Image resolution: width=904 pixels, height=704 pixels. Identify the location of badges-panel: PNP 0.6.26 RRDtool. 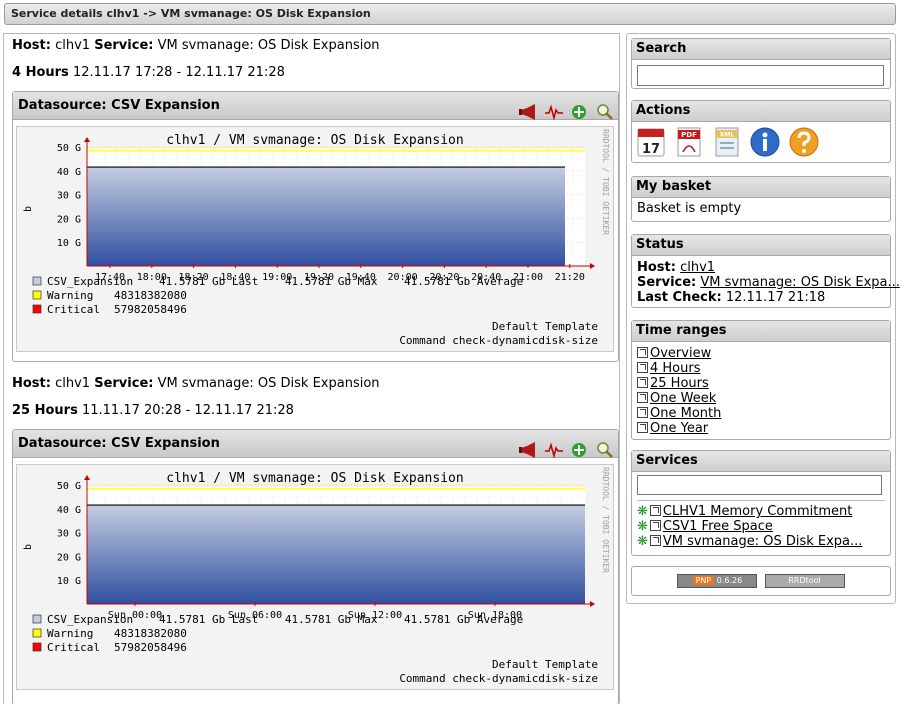
(761, 581).